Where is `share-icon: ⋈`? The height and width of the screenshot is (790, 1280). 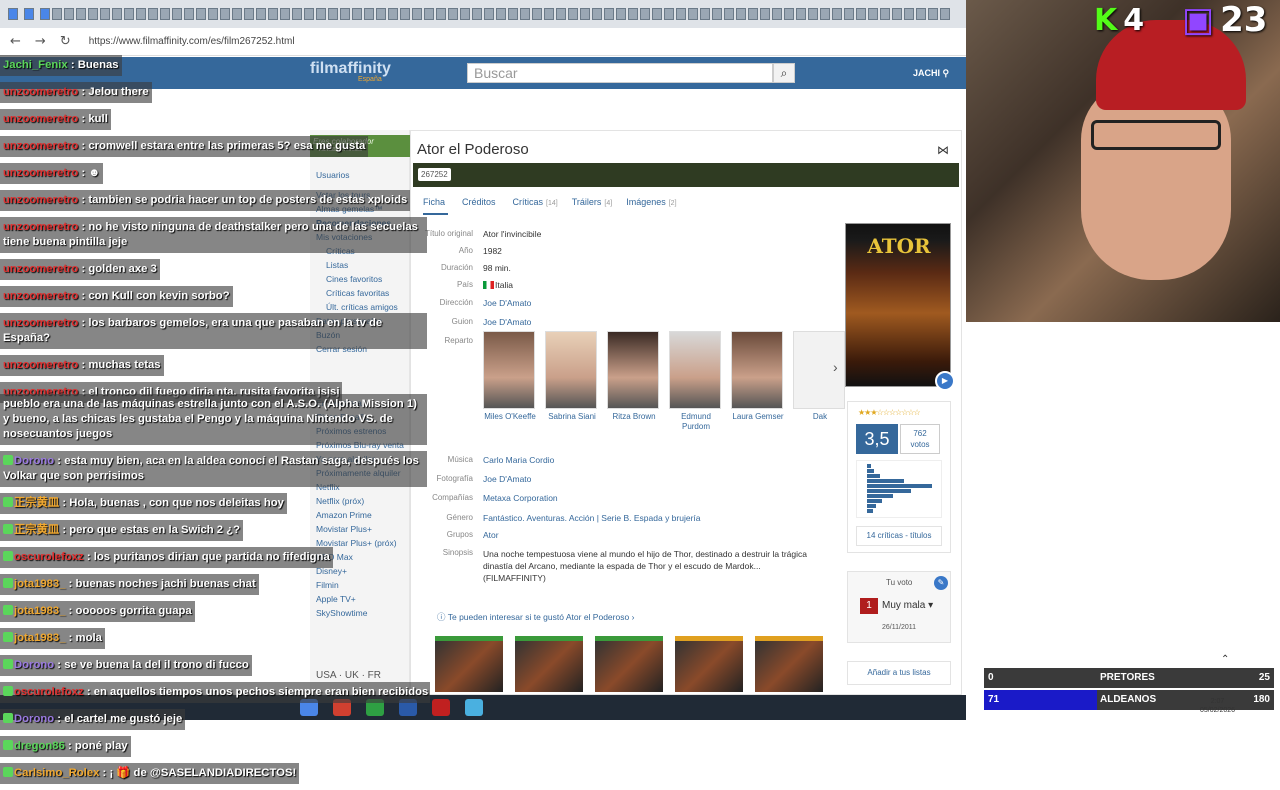 share-icon: ⋈ is located at coordinates (943, 150).